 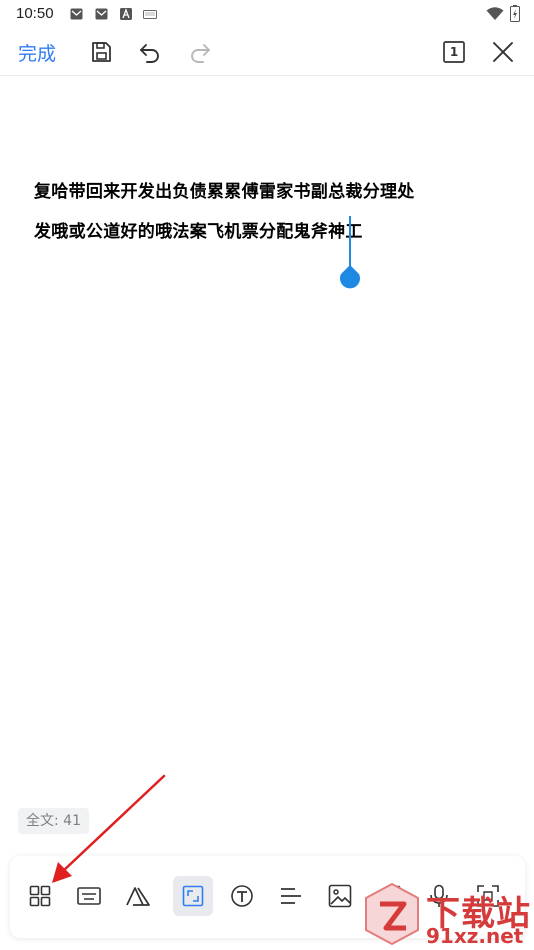 I want to click on redo-icon, so click(x=200, y=52).